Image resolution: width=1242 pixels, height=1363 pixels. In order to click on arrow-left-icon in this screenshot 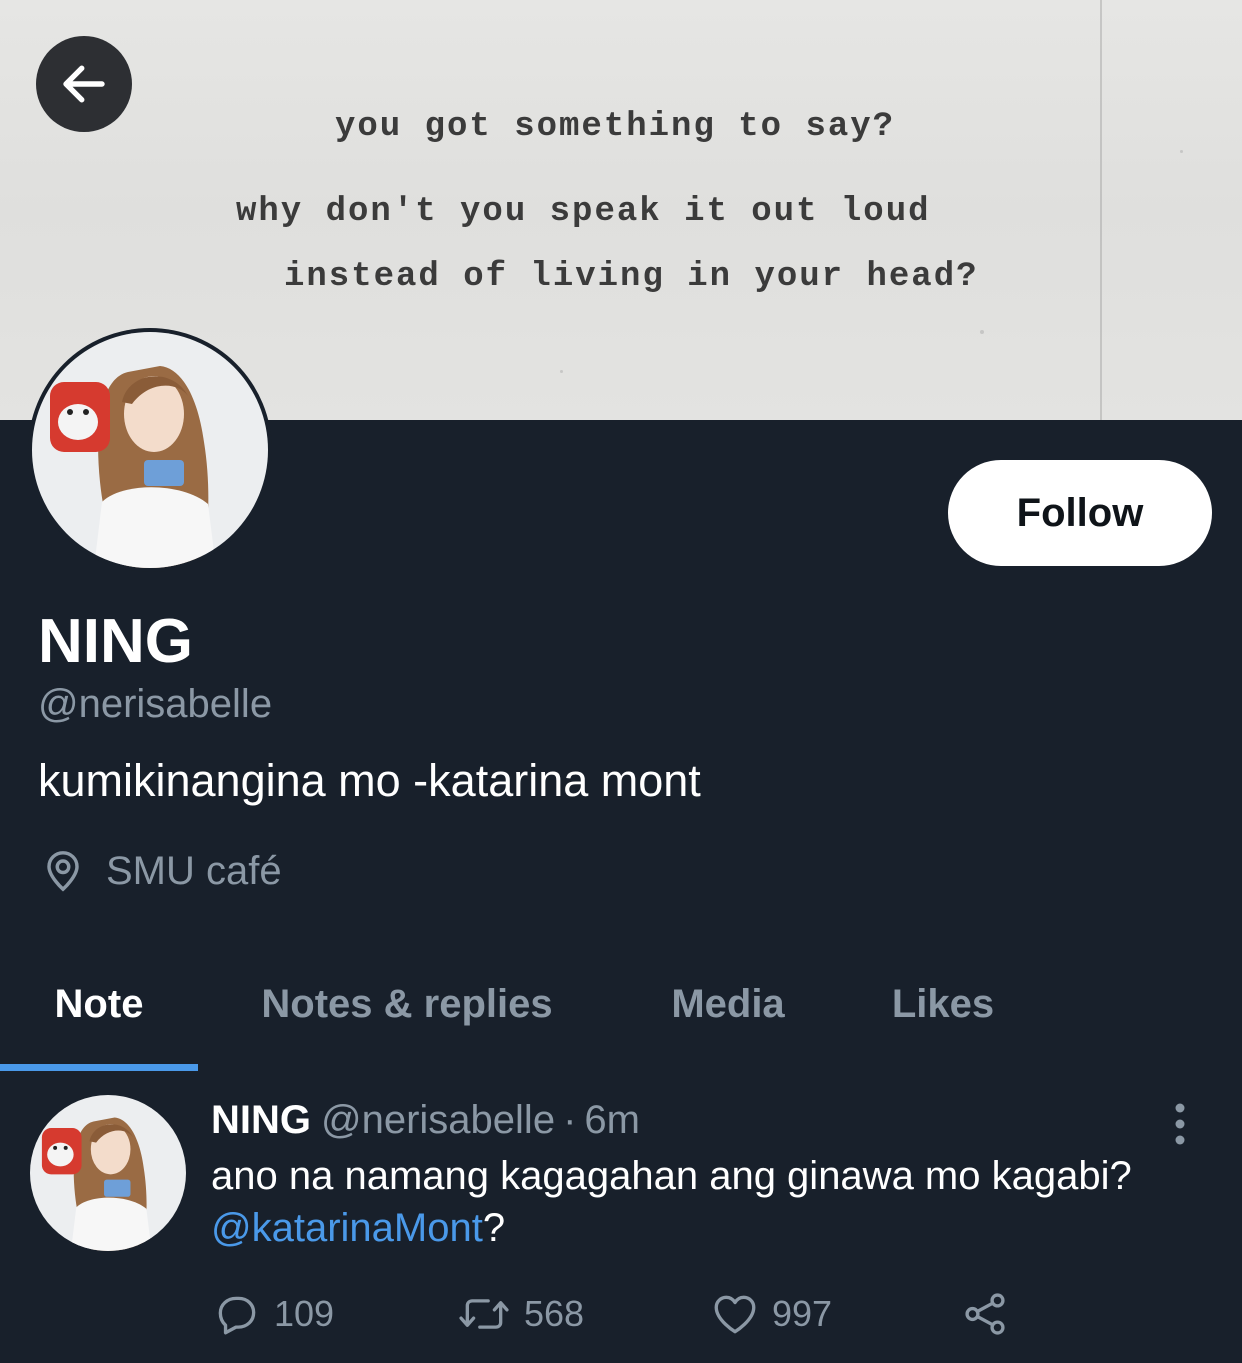, I will do `click(84, 84)`.